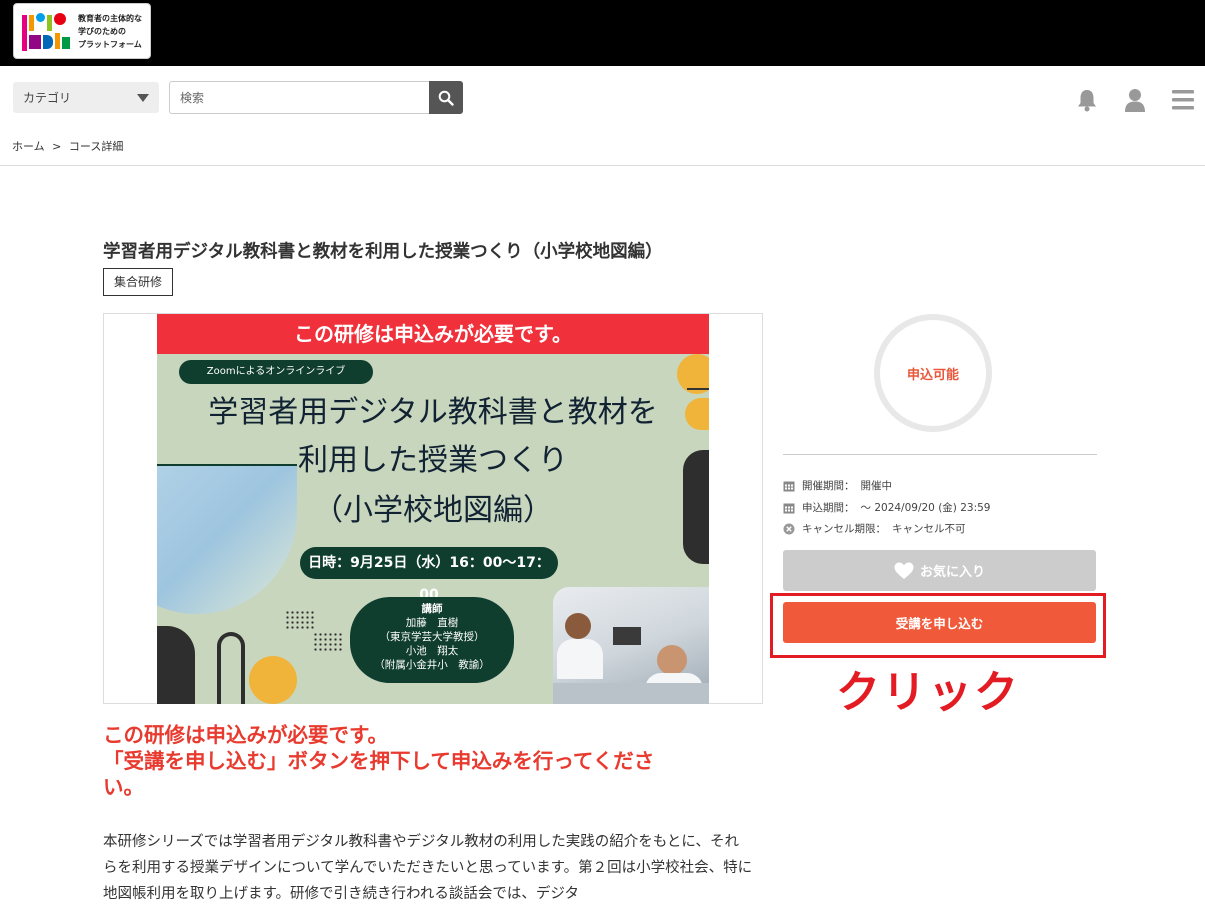  I want to click on bell-icon, so click(1087, 100).